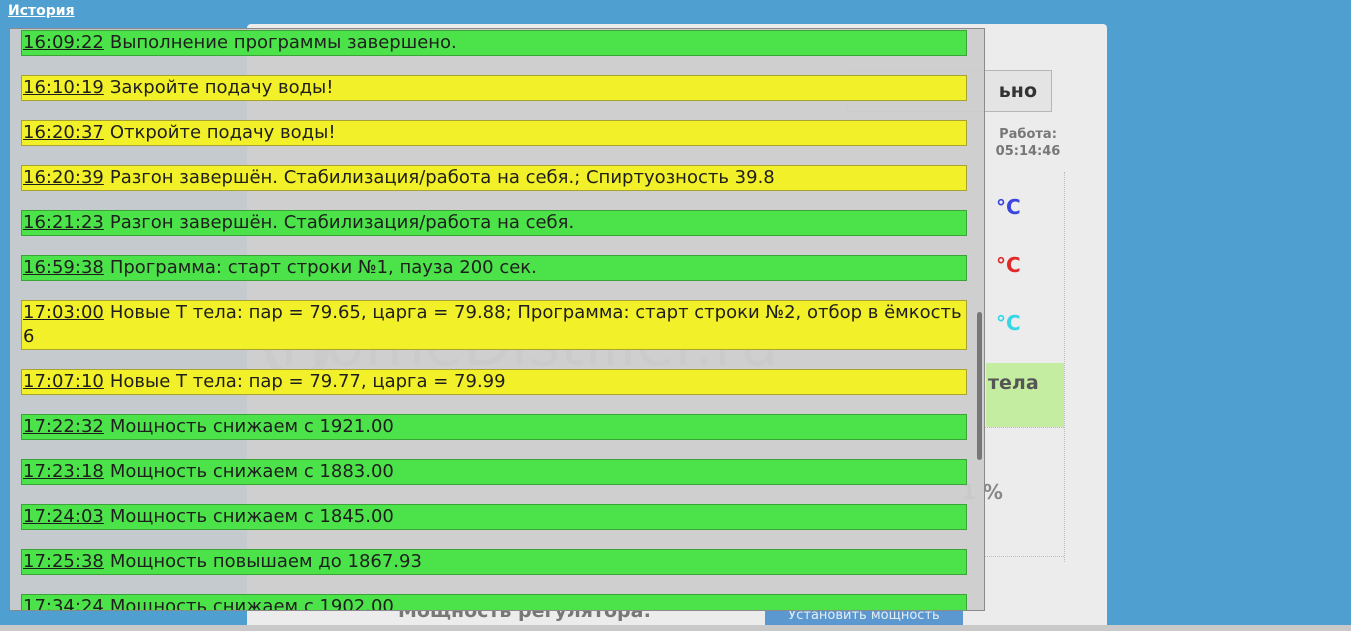 The height and width of the screenshot is (631, 1351). Describe the element at coordinates (251, 426) in the screenshot. I see `history-entry-text: Мощность снижаем с 1921.00` at that location.